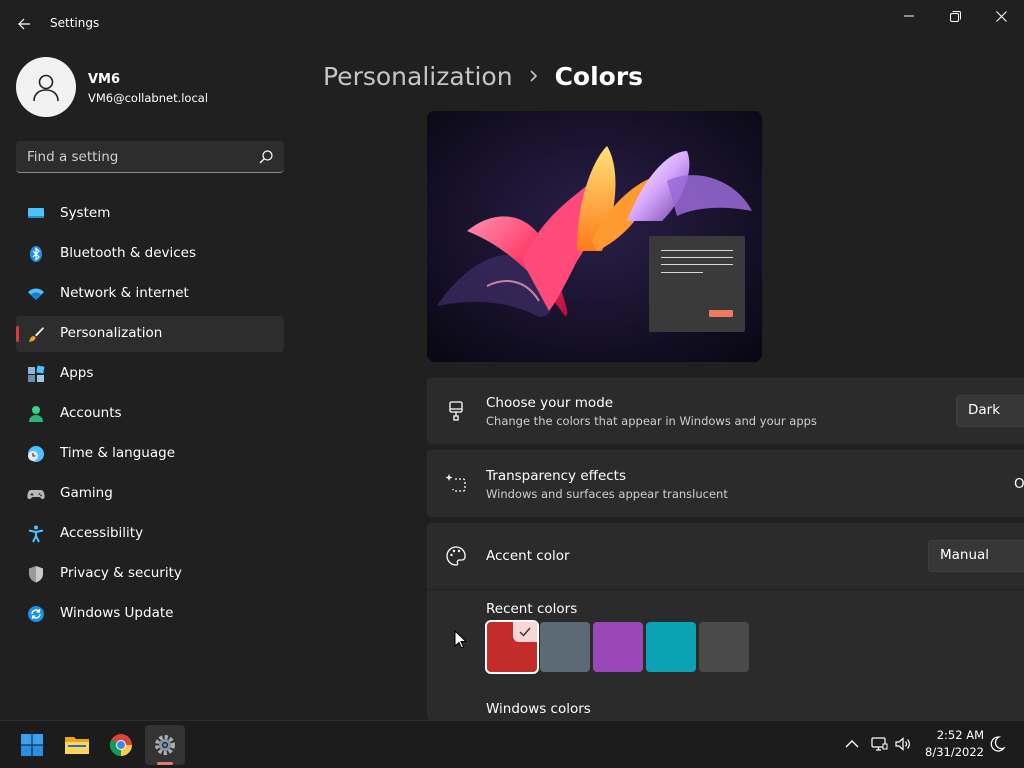 Image resolution: width=1024 pixels, height=768 pixels. I want to click on file-explorer-button, so click(77, 745).